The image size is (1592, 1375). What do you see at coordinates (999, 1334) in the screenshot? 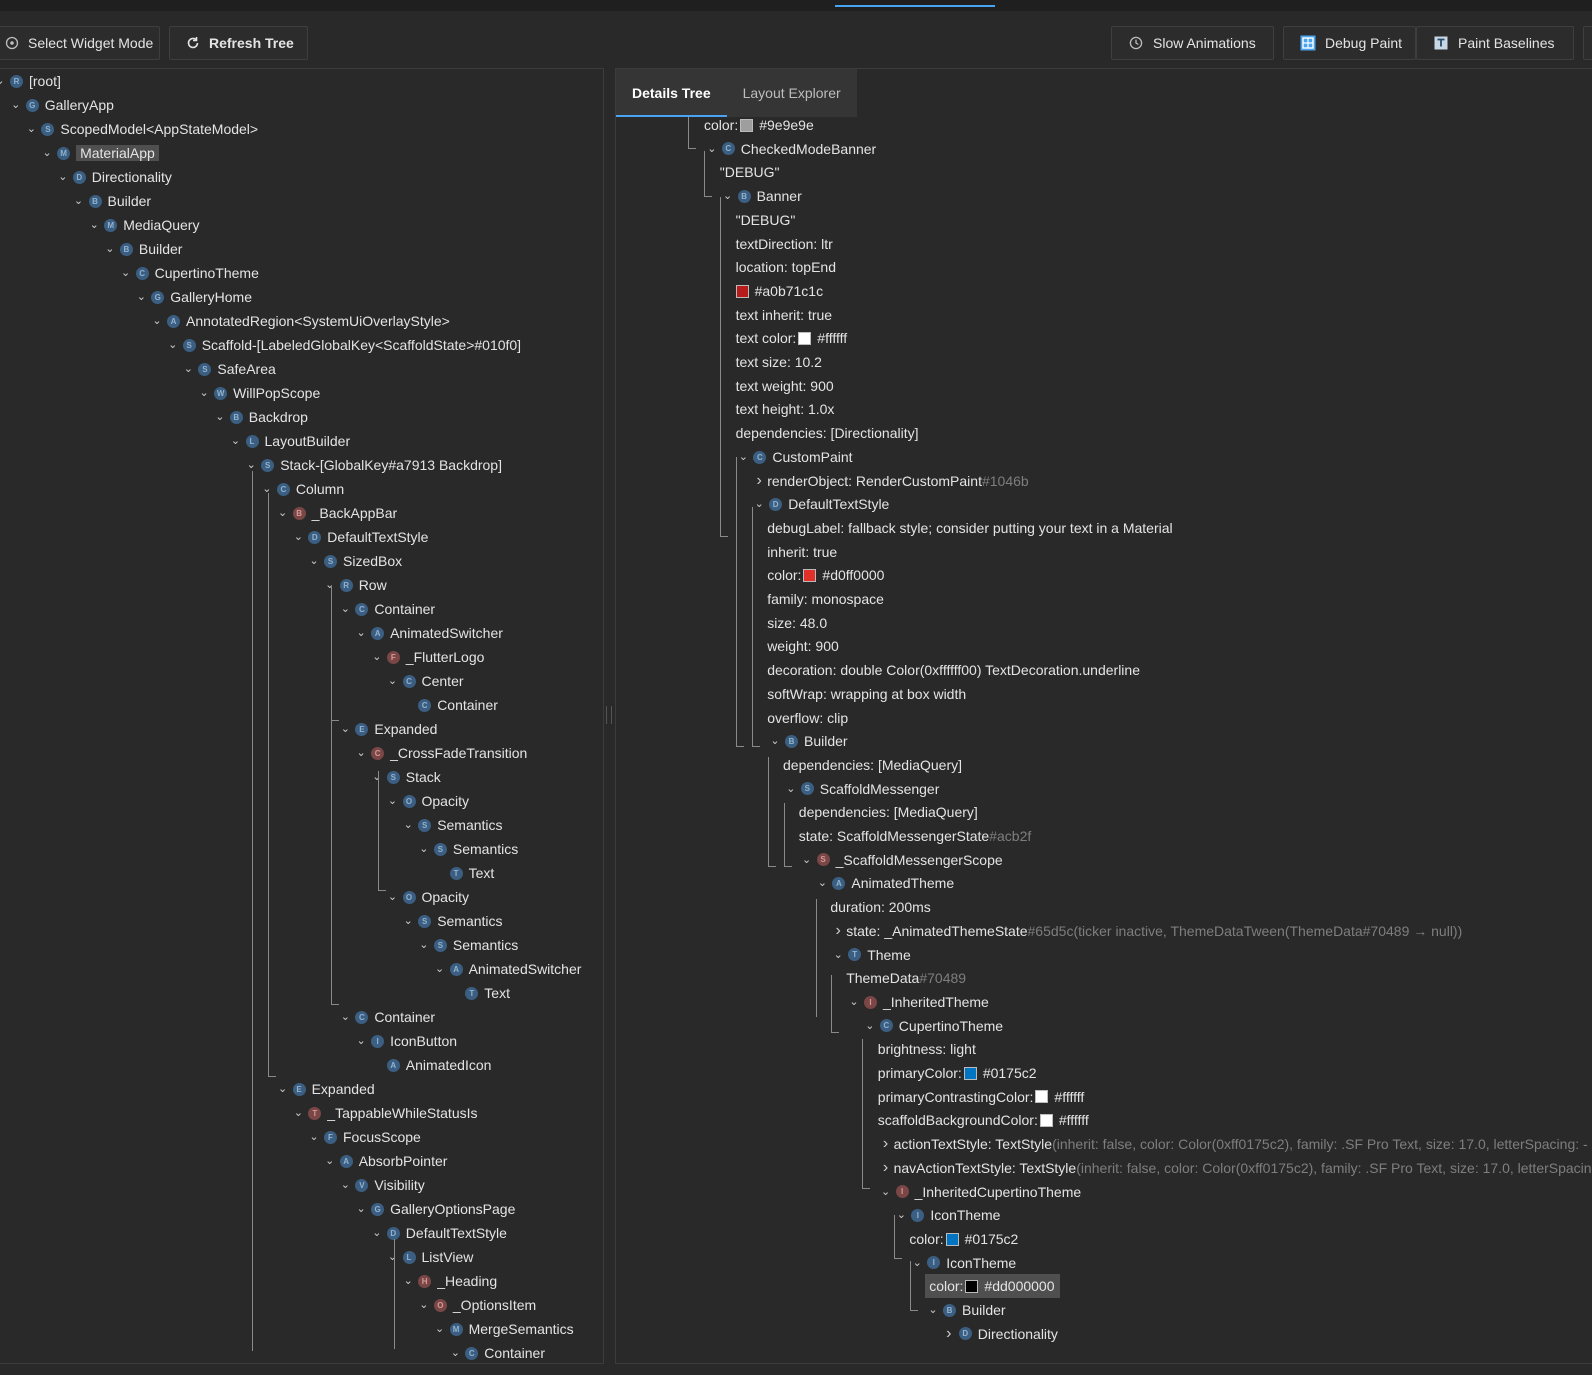
I see `details-node-row: › D Directionality` at bounding box center [999, 1334].